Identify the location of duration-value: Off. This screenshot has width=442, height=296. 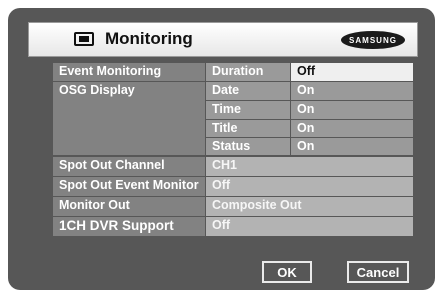
(352, 72).